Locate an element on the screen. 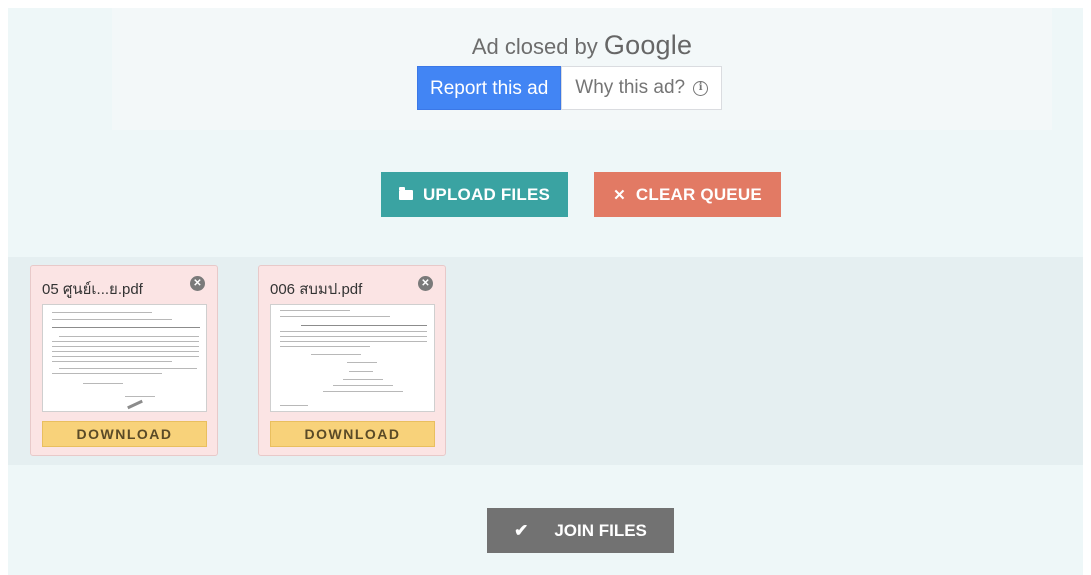 The width and height of the screenshot is (1091, 575). report-ad-button: Report this ad is located at coordinates (489, 88).